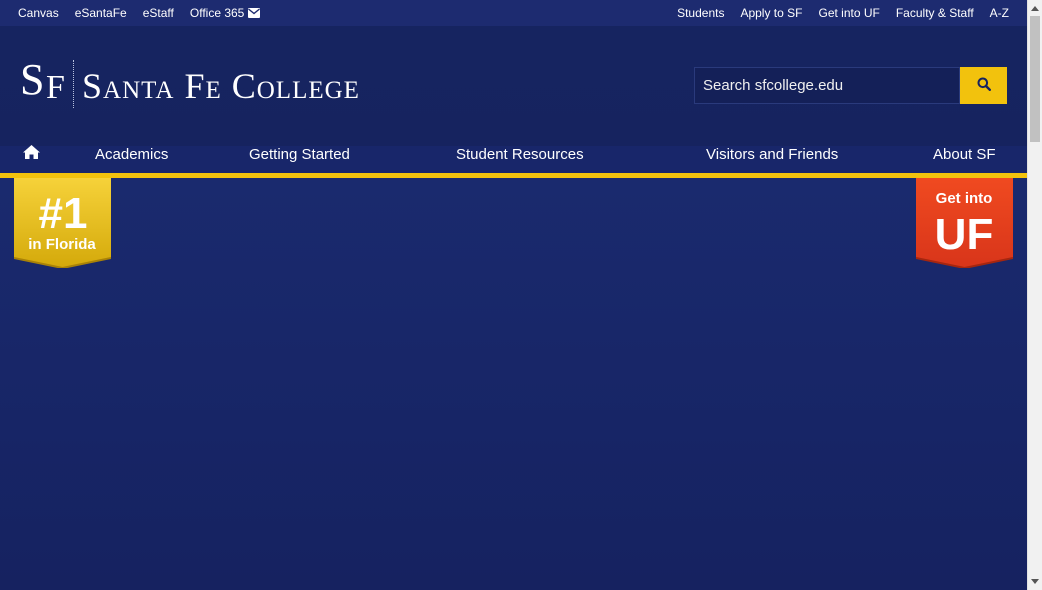 The height and width of the screenshot is (590, 1042). What do you see at coordinates (55, 87) in the screenshot?
I see `logo-mark-f: F` at bounding box center [55, 87].